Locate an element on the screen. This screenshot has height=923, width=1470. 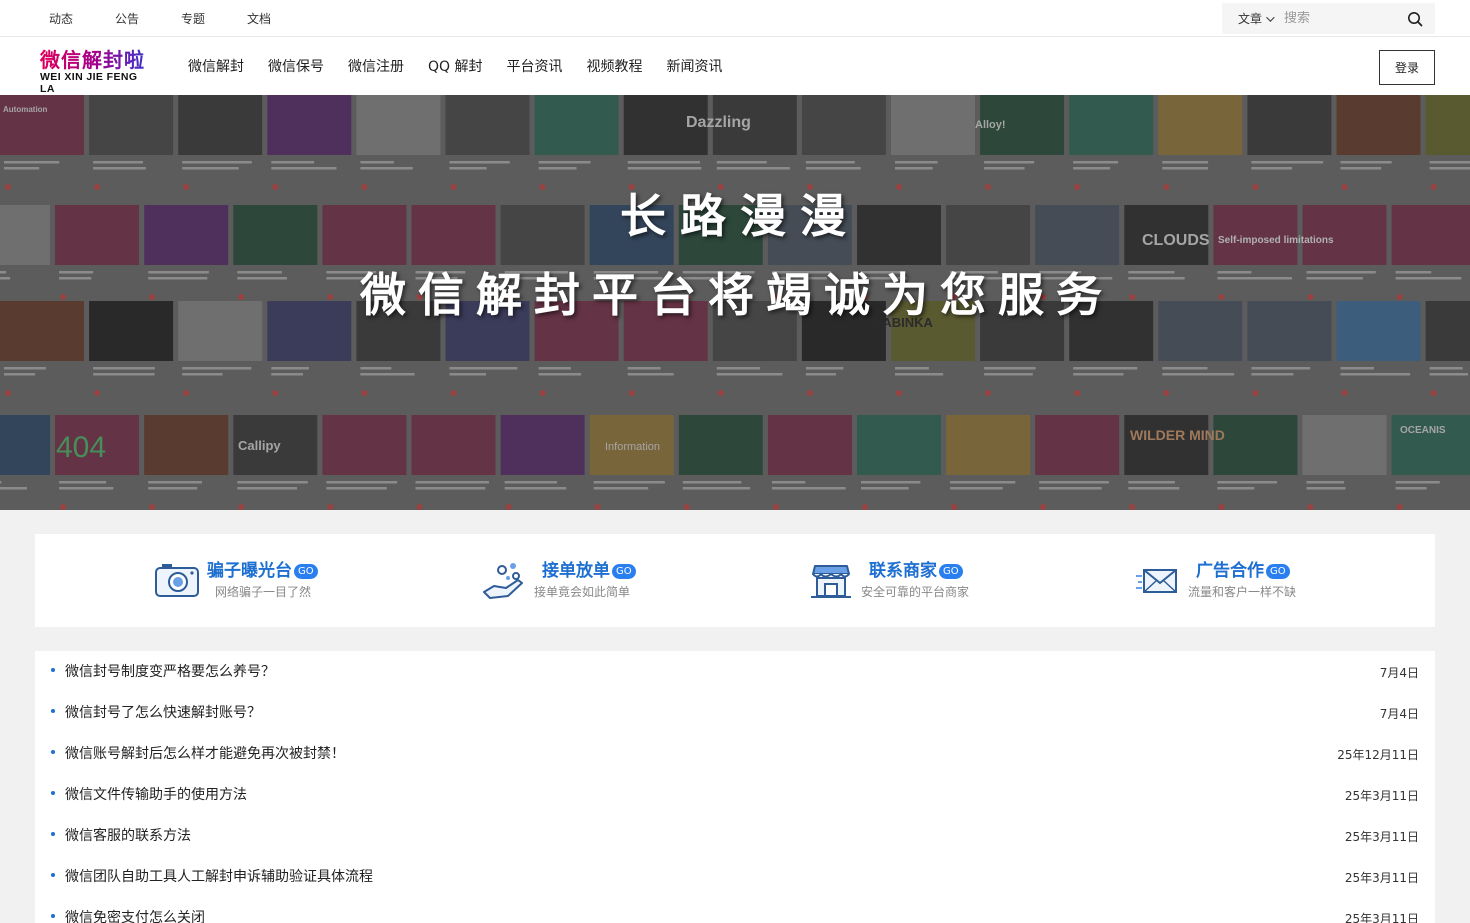
shop-icon is located at coordinates (831, 581).